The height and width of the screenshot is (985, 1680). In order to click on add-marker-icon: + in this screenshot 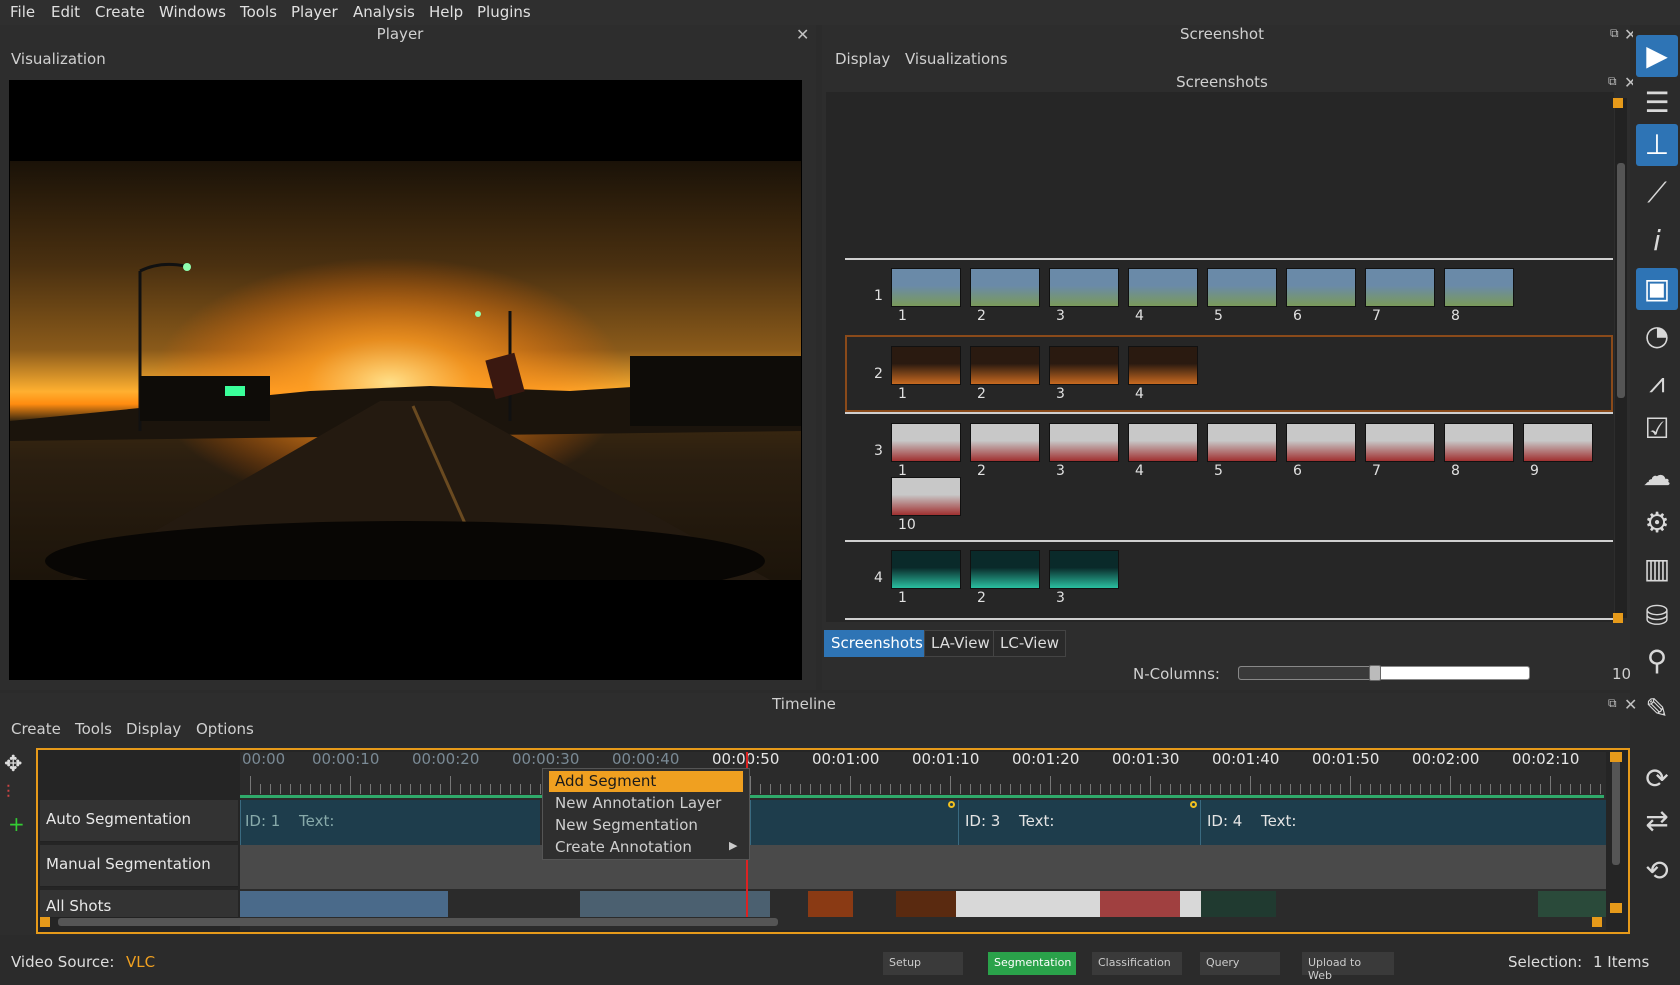, I will do `click(16, 824)`.